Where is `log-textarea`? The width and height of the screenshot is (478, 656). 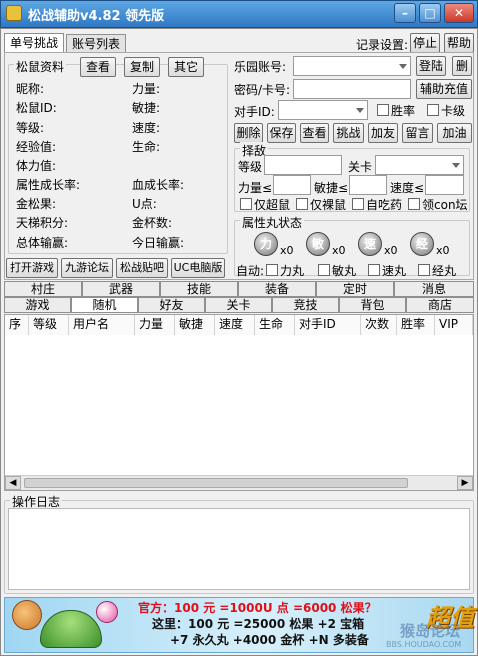 log-textarea is located at coordinates (239, 549).